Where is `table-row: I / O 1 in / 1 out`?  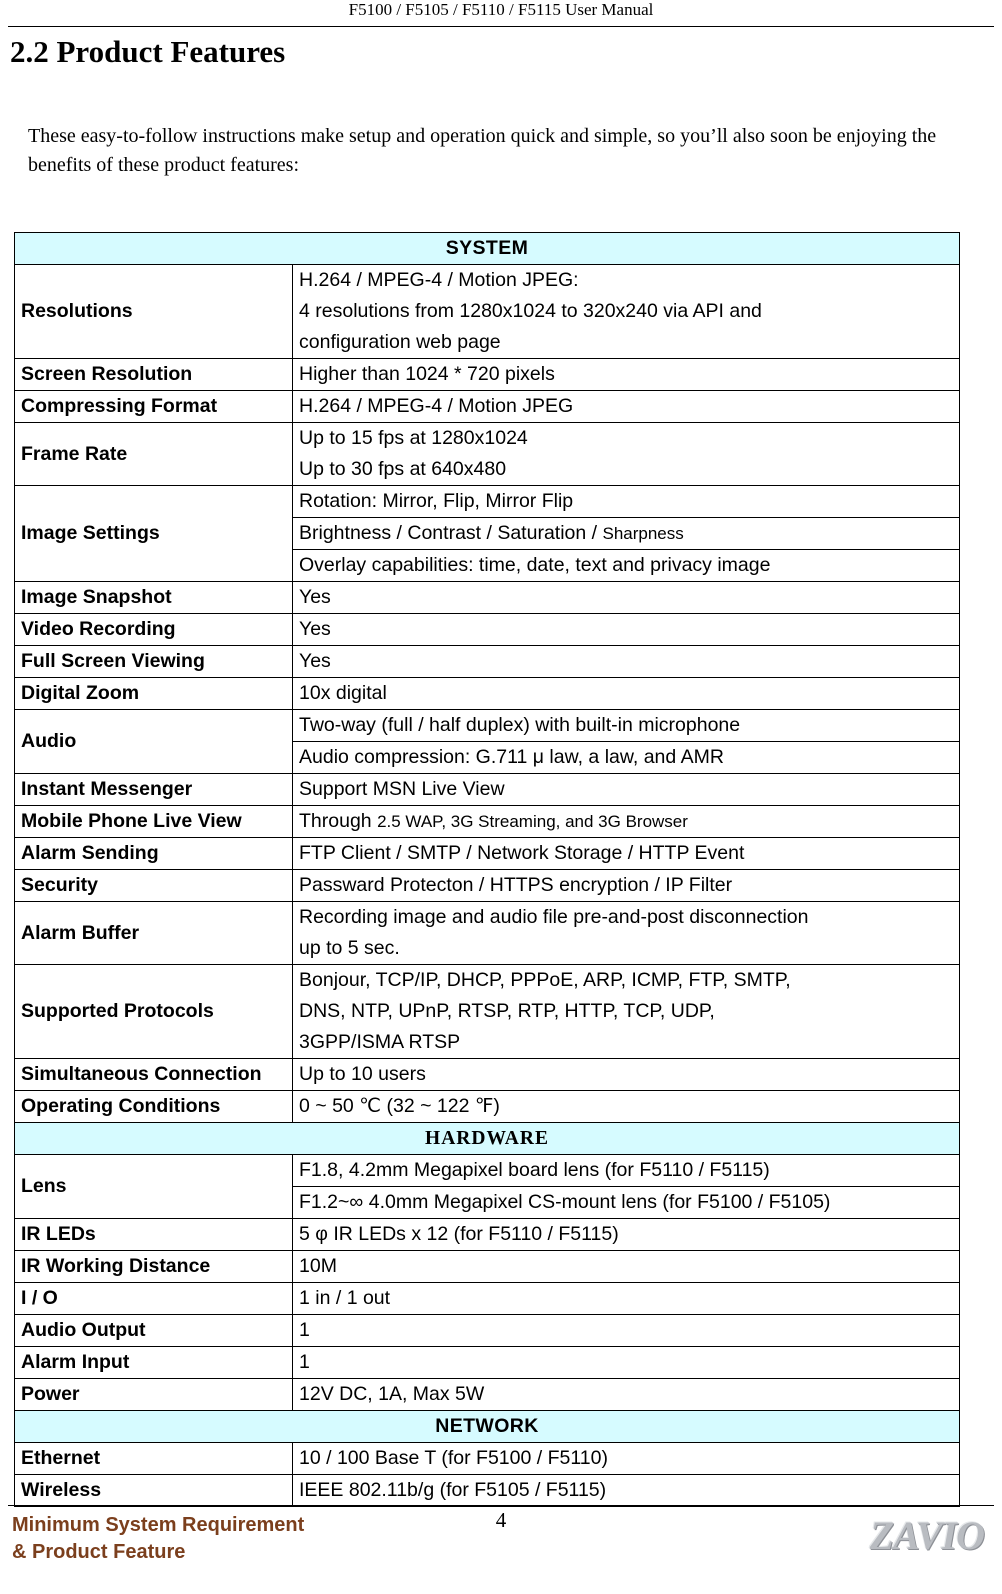 table-row: I / O 1 in / 1 out is located at coordinates (487, 1298).